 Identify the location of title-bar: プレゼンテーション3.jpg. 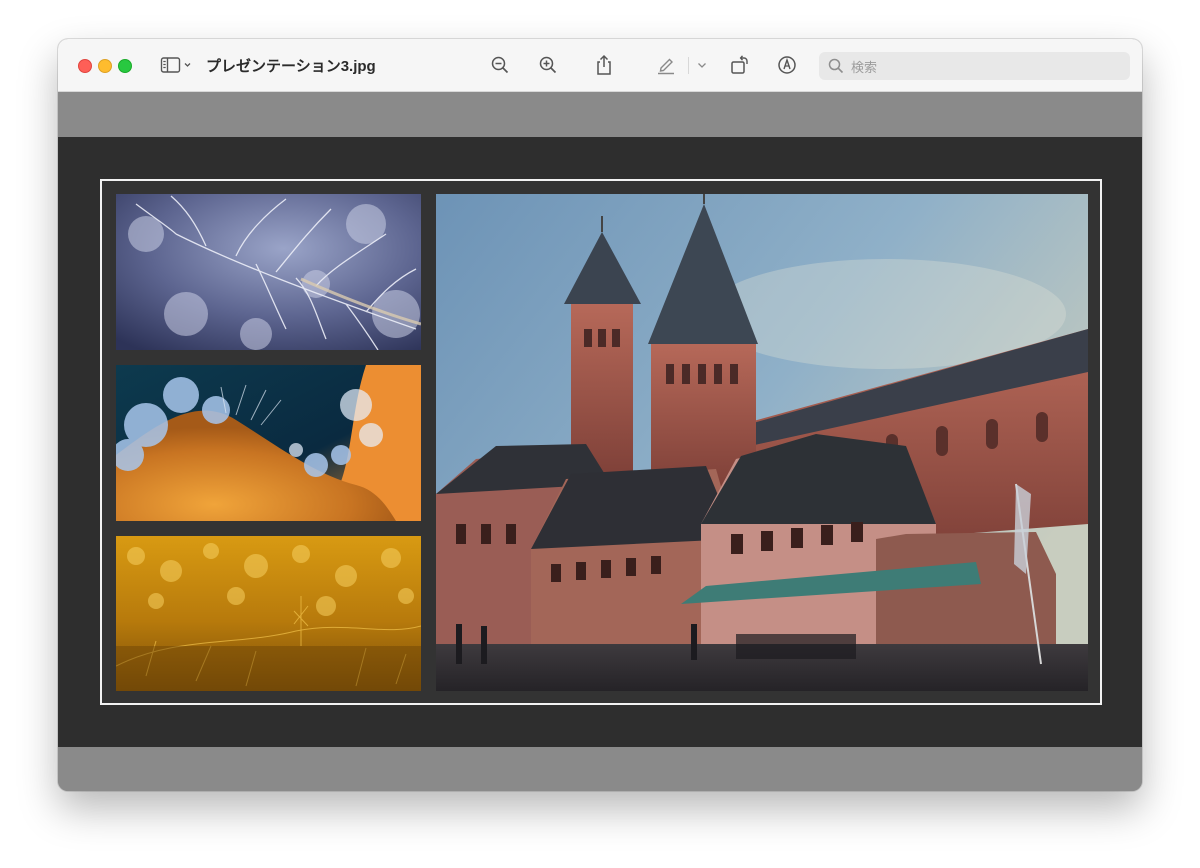
(600, 65).